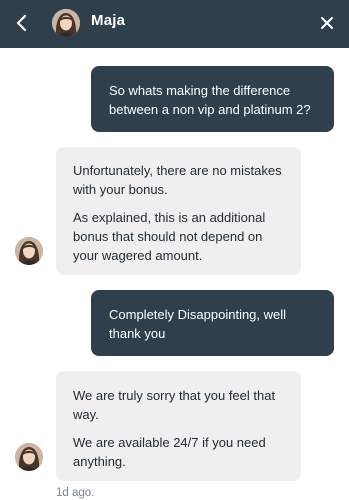  Describe the element at coordinates (108, 20) in the screenshot. I see `agent-name: Maja` at that location.